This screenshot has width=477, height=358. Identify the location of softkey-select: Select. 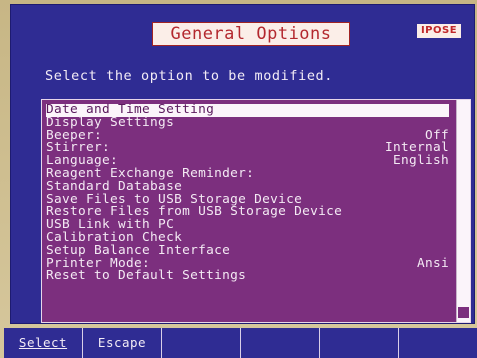
(43, 343).